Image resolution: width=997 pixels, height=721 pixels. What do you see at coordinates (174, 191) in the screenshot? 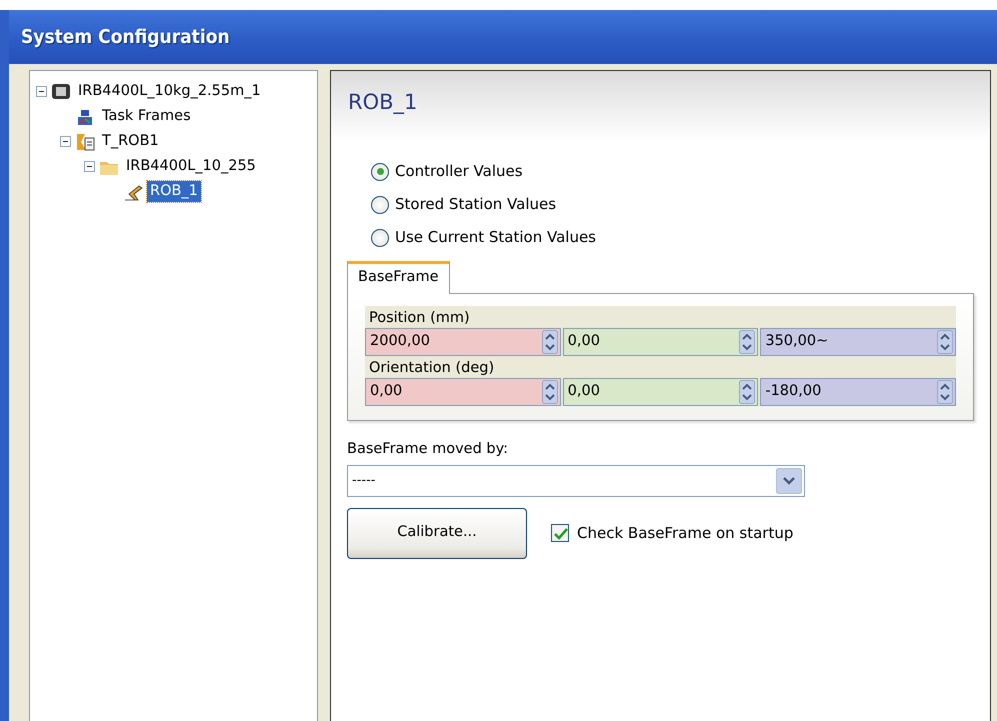
I see `tree-item: ROB_1` at bounding box center [174, 191].